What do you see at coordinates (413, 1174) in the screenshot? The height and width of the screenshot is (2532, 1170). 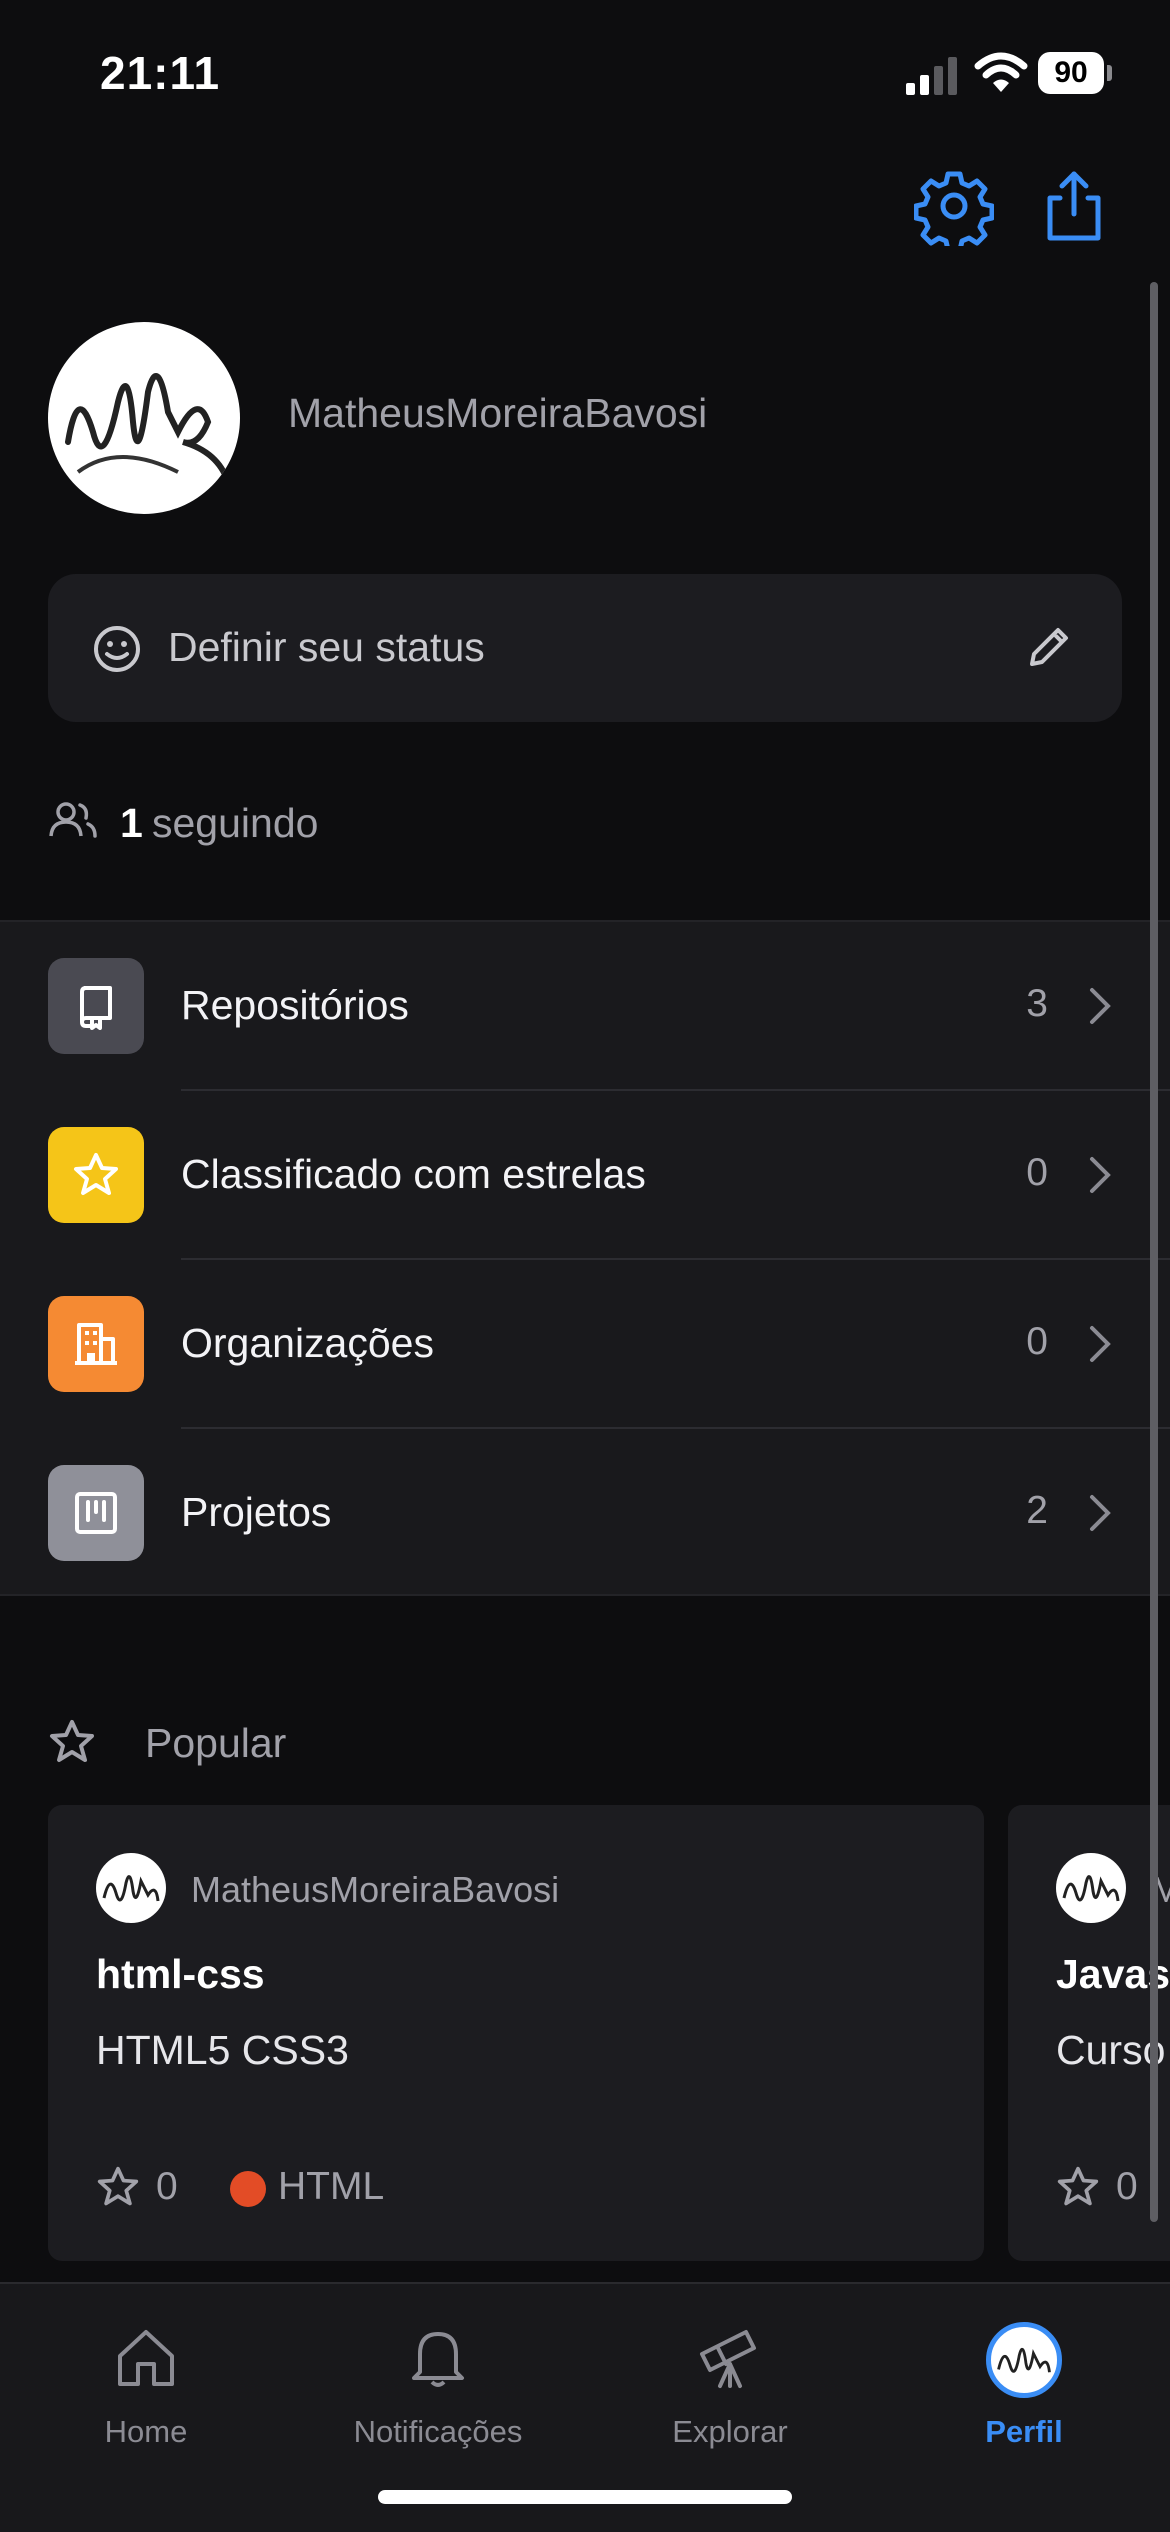 I see `menu-label: Classificado com estrelas` at bounding box center [413, 1174].